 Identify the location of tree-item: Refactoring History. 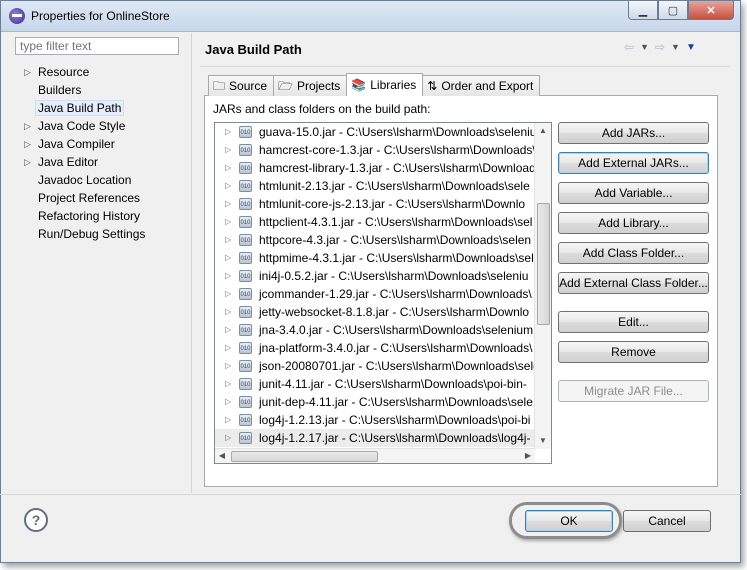
(98, 216).